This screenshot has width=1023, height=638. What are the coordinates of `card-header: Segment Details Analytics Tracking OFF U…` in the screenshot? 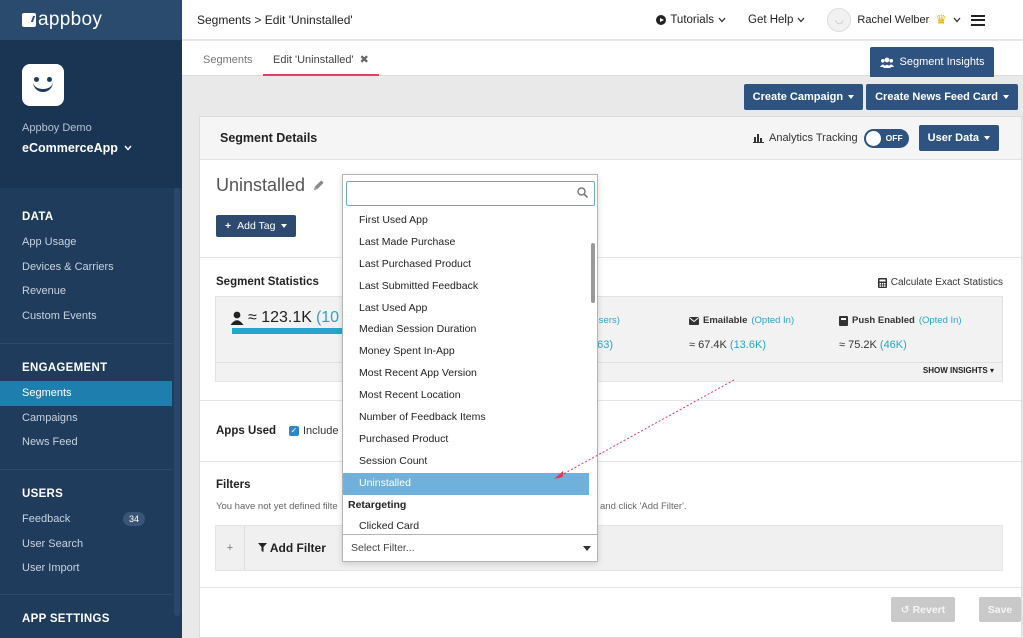 It's located at (610, 138).